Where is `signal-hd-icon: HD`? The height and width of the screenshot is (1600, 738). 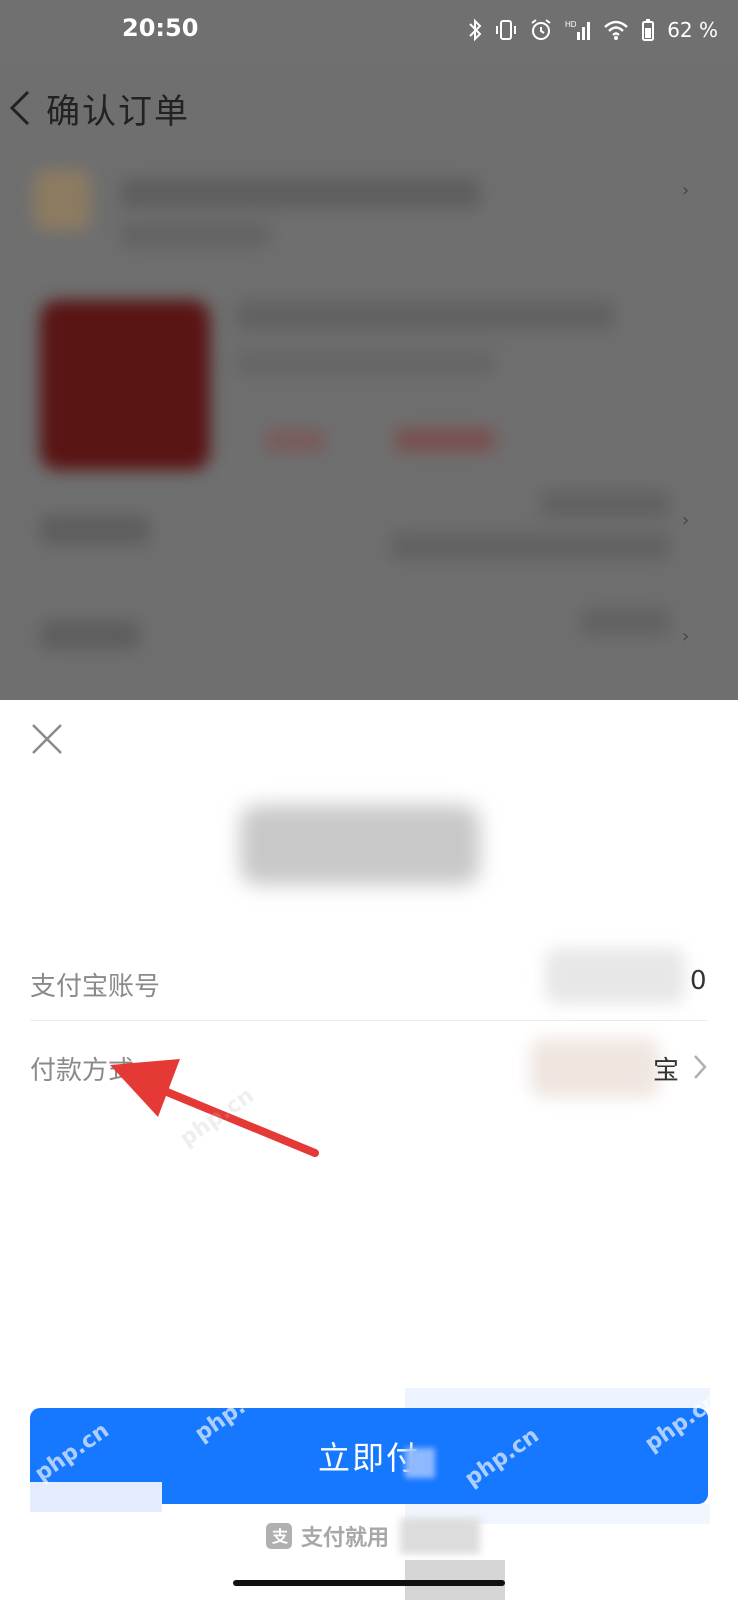 signal-hd-icon: HD is located at coordinates (578, 30).